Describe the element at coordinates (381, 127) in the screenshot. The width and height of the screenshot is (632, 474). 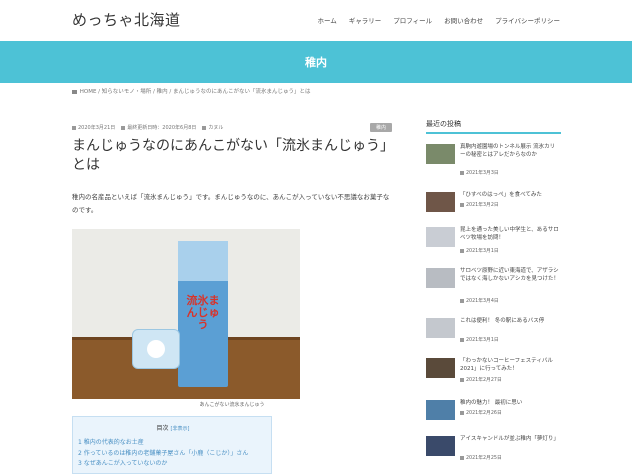
I see `category-badge: 稚内` at that location.